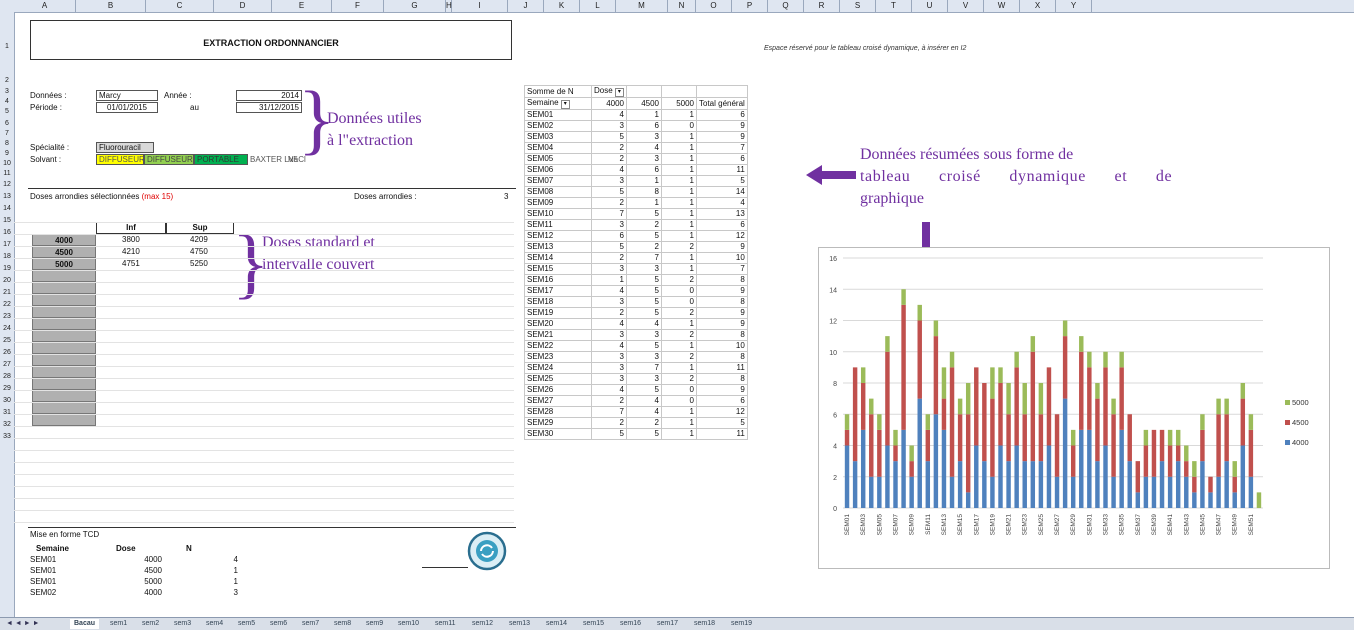 The width and height of the screenshot is (1354, 630). I want to click on column-header-A: A, so click(45, 6).